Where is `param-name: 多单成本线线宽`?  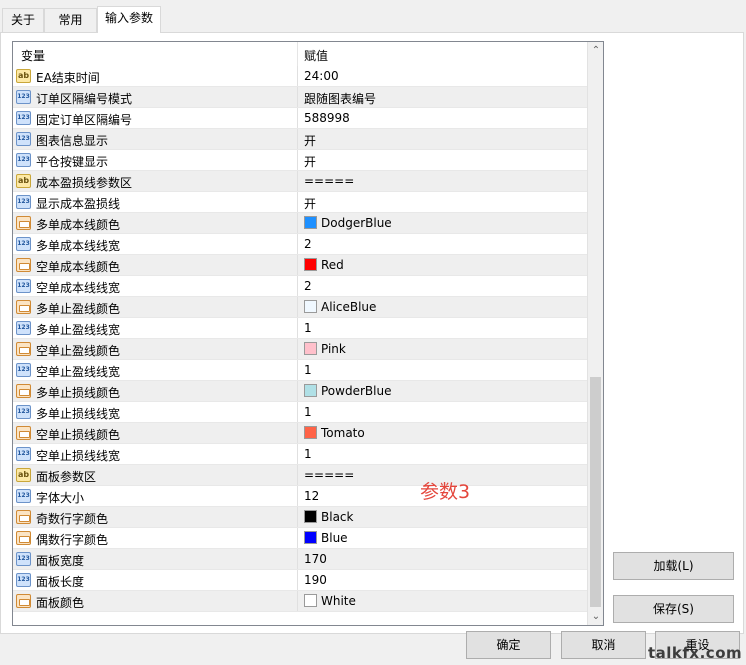 param-name: 多单成本线线宽 is located at coordinates (78, 246).